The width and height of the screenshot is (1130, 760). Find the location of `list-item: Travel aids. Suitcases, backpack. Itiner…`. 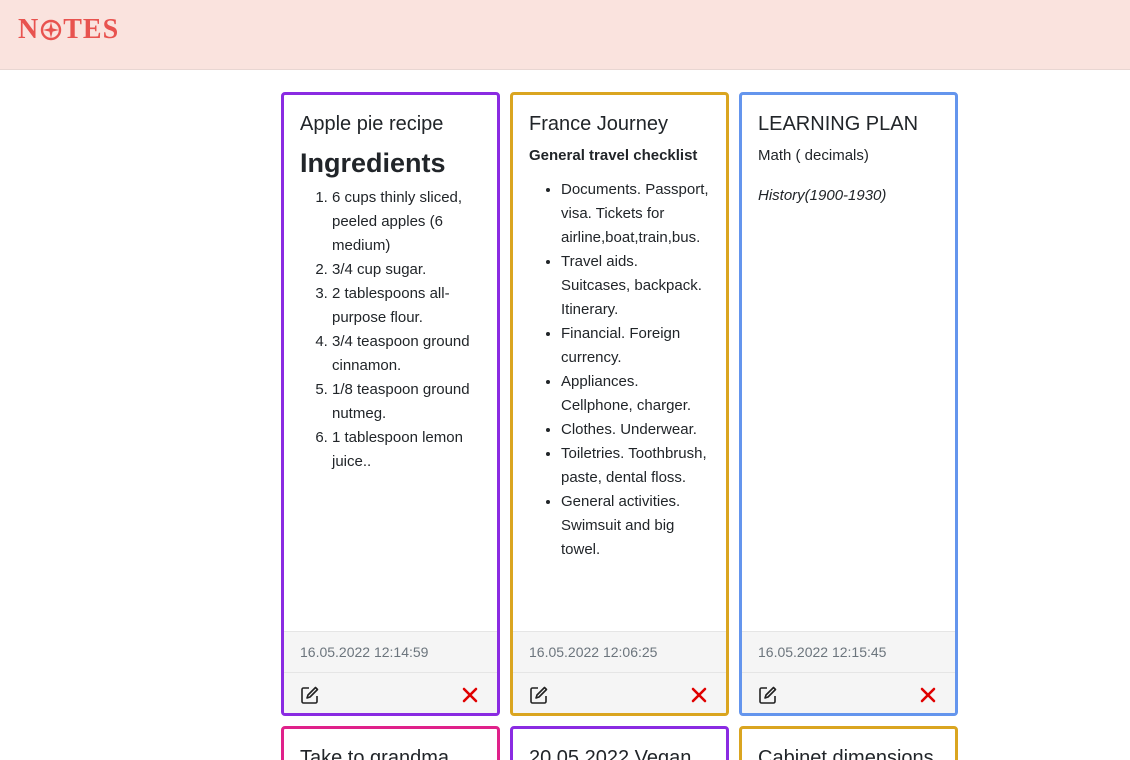

list-item: Travel aids. Suitcases, backpack. Itiner… is located at coordinates (635, 286).